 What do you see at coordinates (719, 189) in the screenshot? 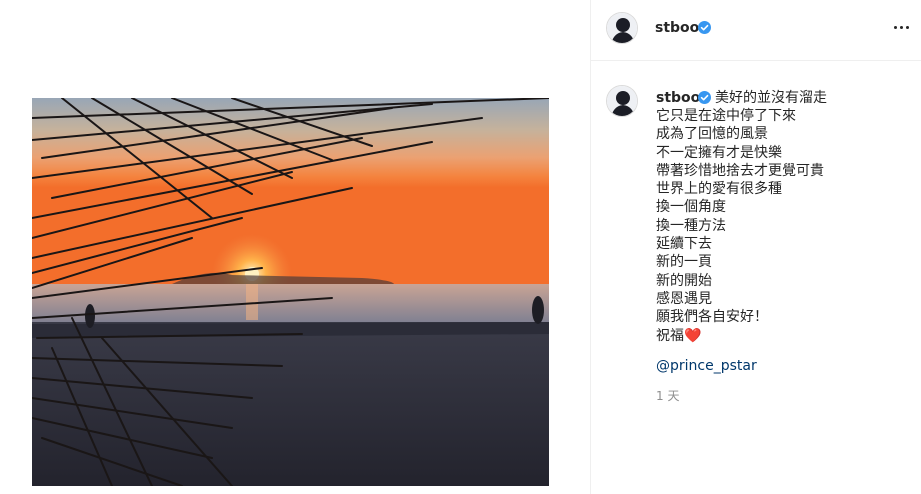
I see `caption-line: 世界上的愛有很多種` at bounding box center [719, 189].